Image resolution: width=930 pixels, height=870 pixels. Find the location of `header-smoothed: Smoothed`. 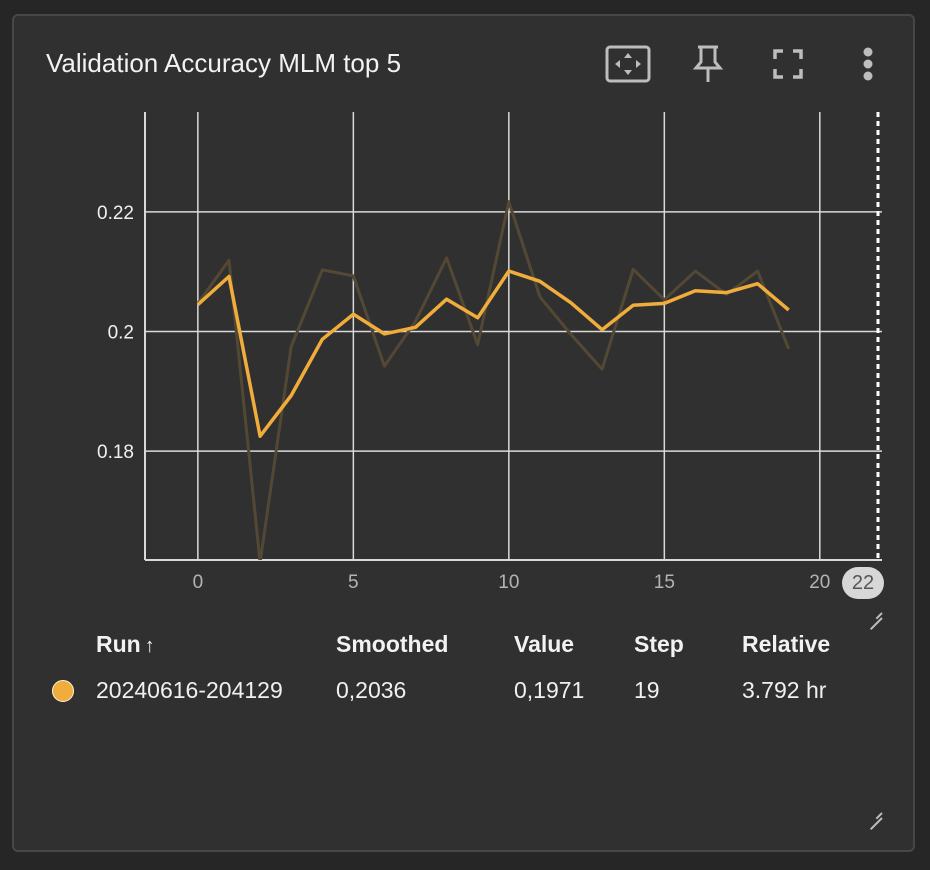

header-smoothed: Smoothed is located at coordinates (425, 644).